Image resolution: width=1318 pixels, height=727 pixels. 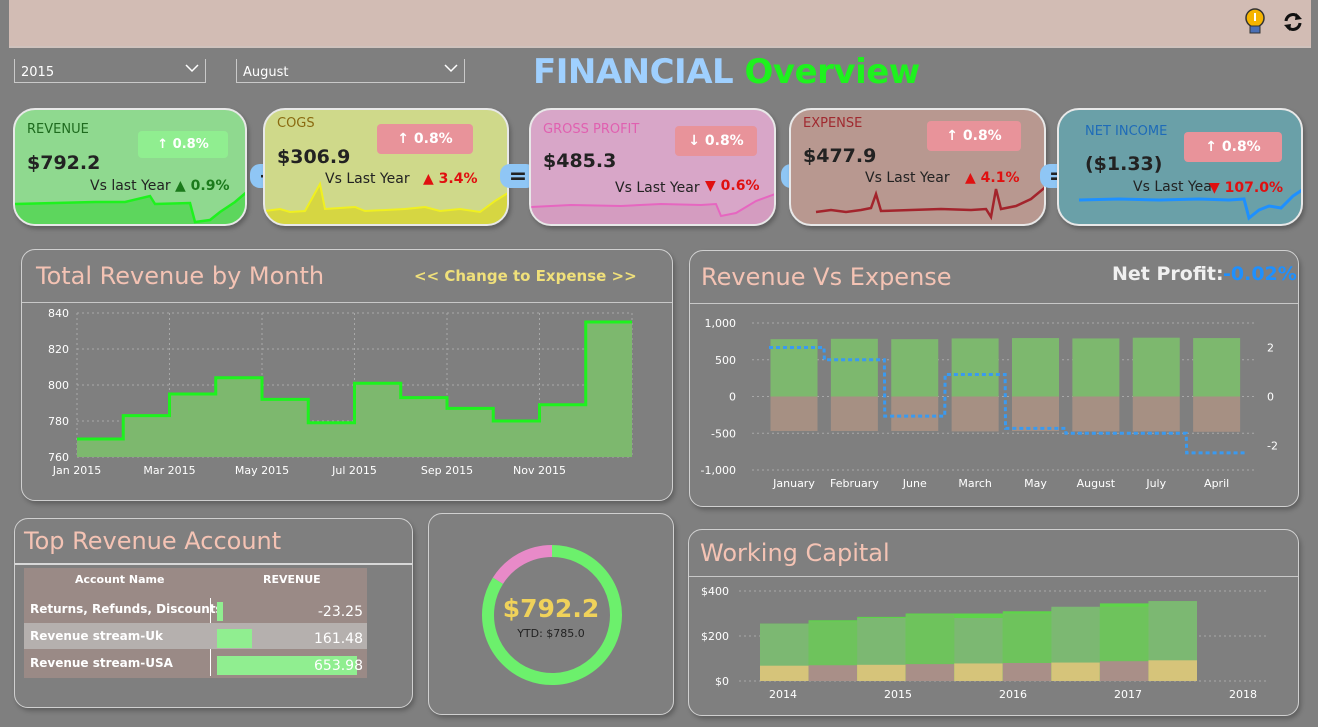 What do you see at coordinates (715, 591) in the screenshot?
I see `y-tick-label: $400` at bounding box center [715, 591].